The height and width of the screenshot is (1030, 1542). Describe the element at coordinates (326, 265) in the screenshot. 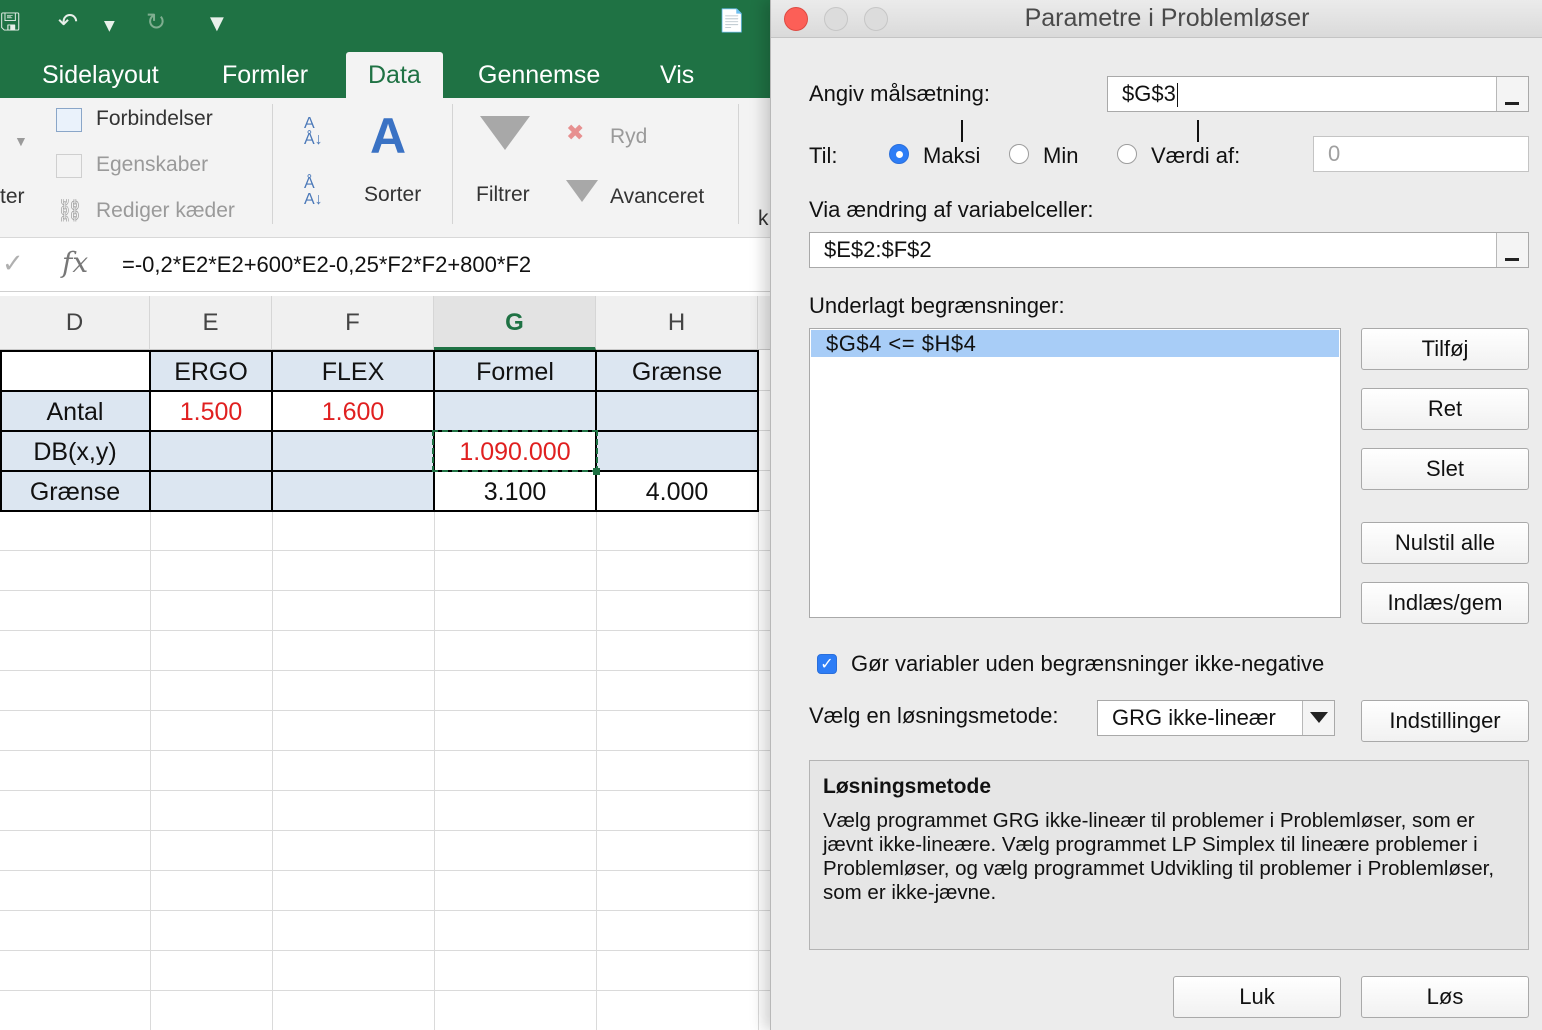

I see `formula-input: =-0,2*E2*E2+600*E2-0,25*F2*F2+800*F2` at that location.